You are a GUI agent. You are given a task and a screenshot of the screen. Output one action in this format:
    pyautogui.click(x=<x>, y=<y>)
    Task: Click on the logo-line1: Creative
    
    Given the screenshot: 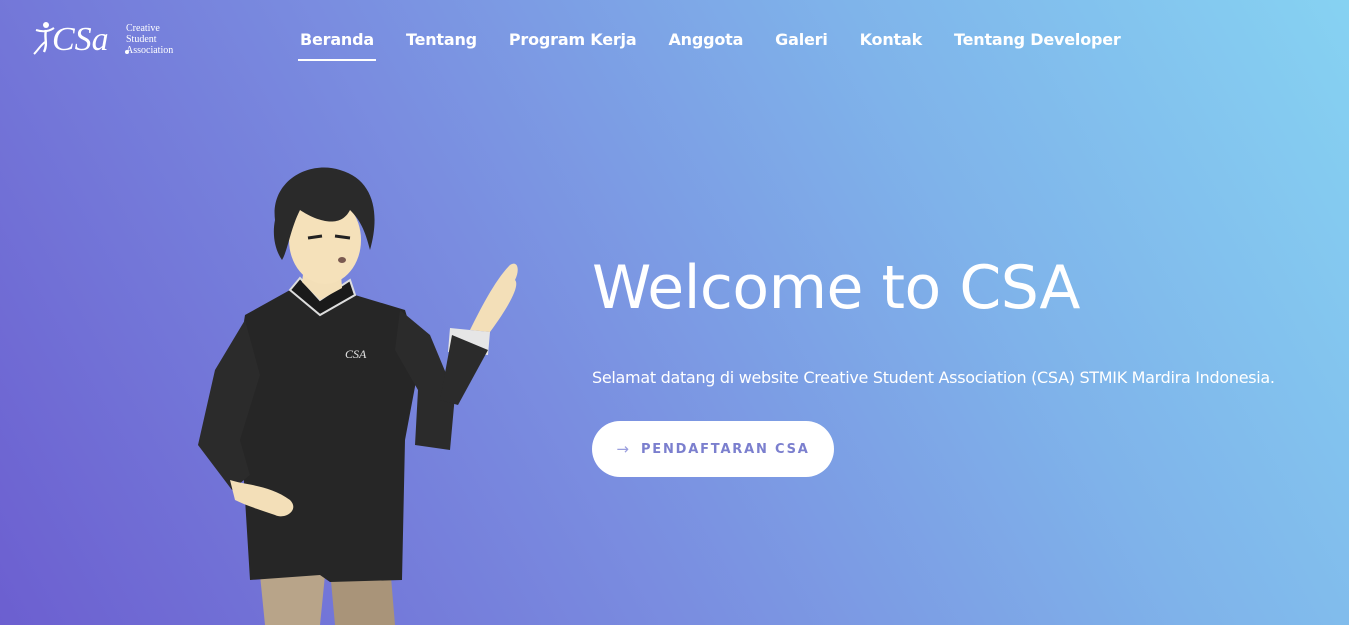 What is the action you would take?
    pyautogui.click(x=143, y=28)
    